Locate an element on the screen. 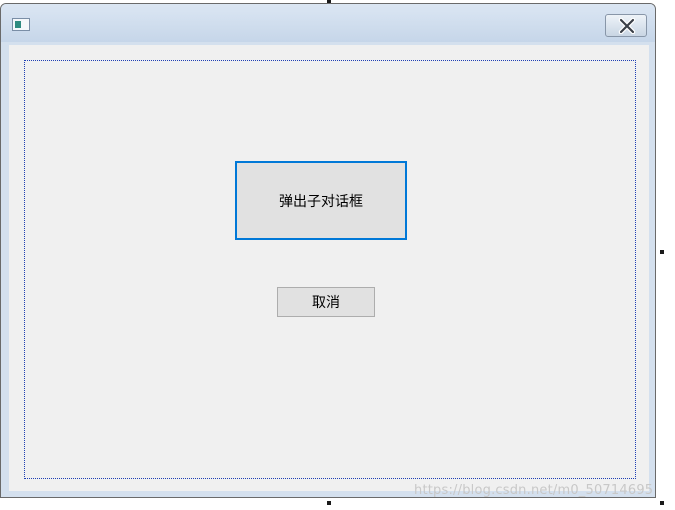 This screenshot has width=675, height=510. app-icon is located at coordinates (21, 24).